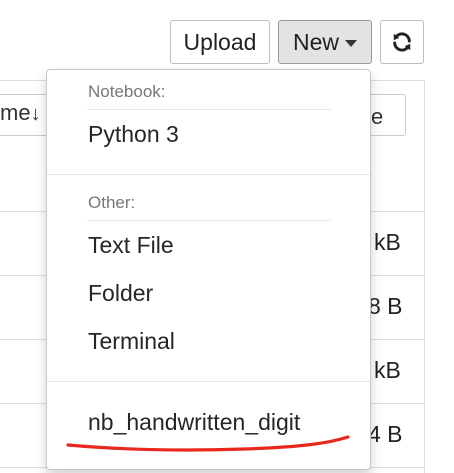 This screenshot has width=454, height=473. I want to click on refresh-icon, so click(402, 42).